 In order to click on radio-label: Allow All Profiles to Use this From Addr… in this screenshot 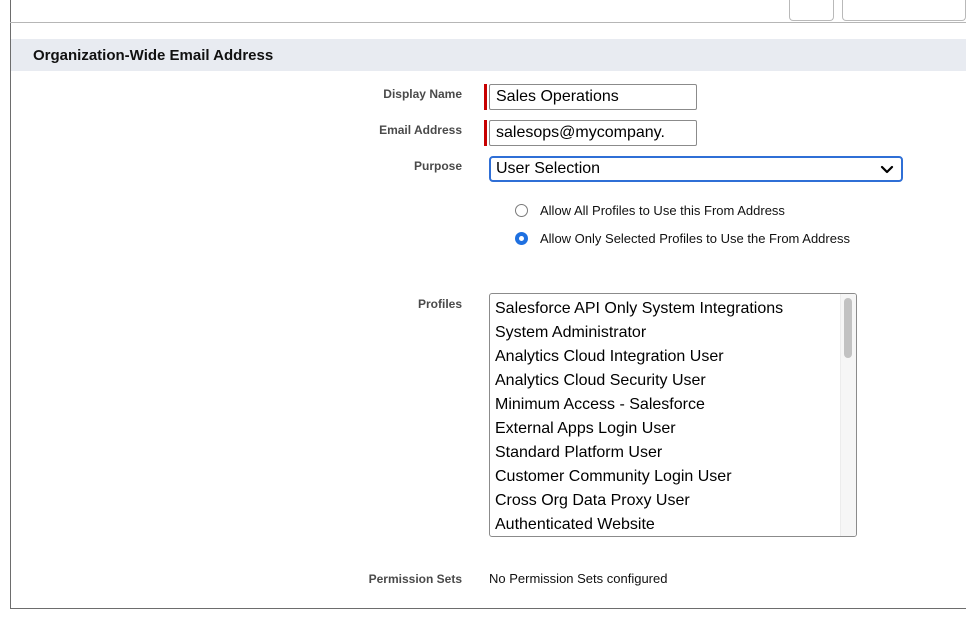, I will do `click(662, 210)`.